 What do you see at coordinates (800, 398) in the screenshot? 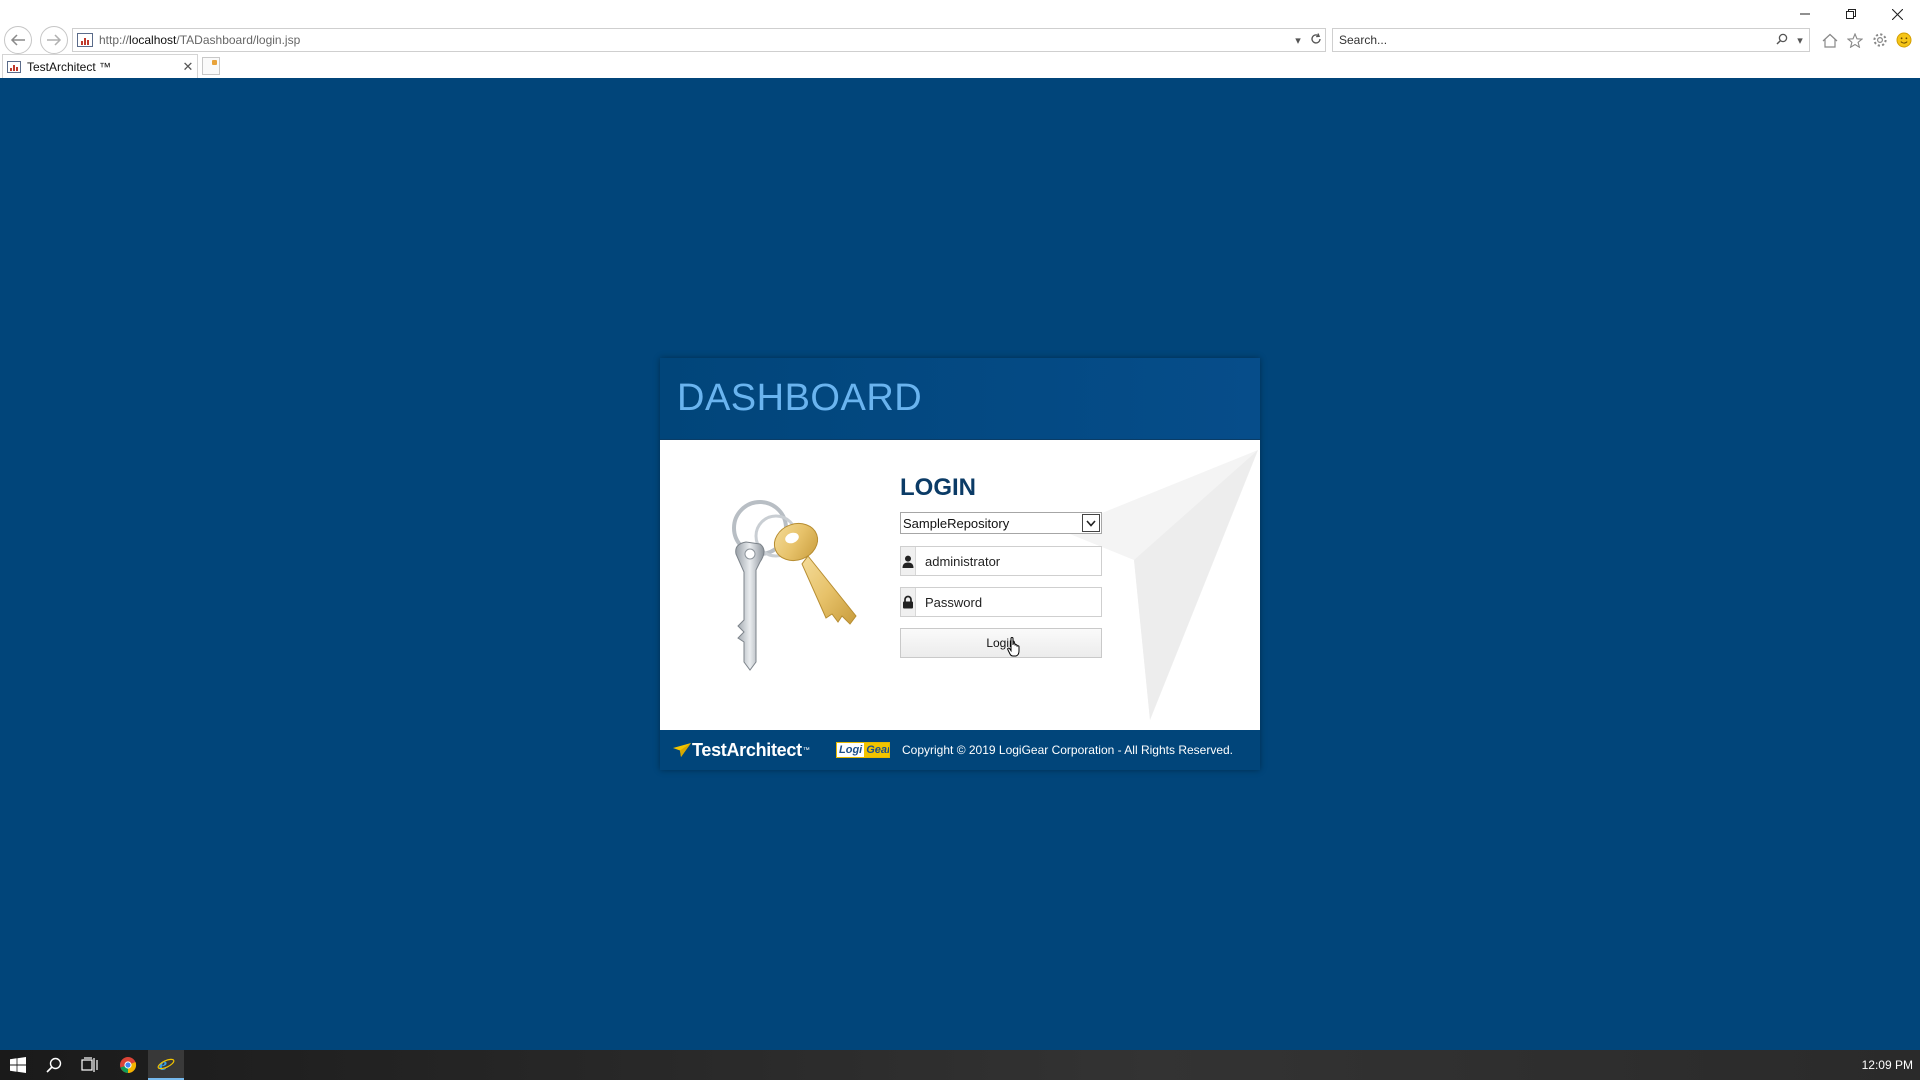
I see `dashboard-title: DASHBOARD` at bounding box center [800, 398].